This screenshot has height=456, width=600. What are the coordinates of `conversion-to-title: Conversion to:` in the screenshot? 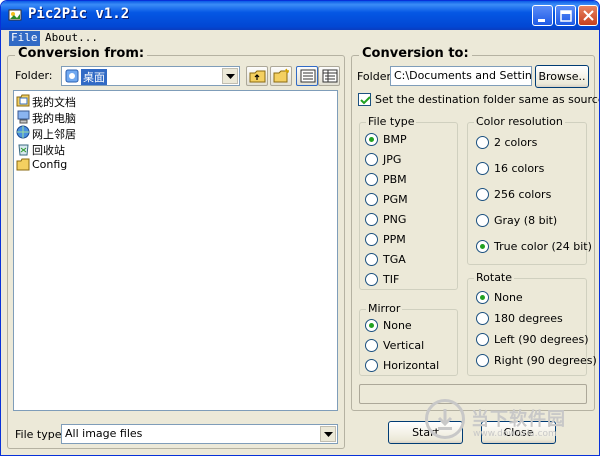 It's located at (415, 53).